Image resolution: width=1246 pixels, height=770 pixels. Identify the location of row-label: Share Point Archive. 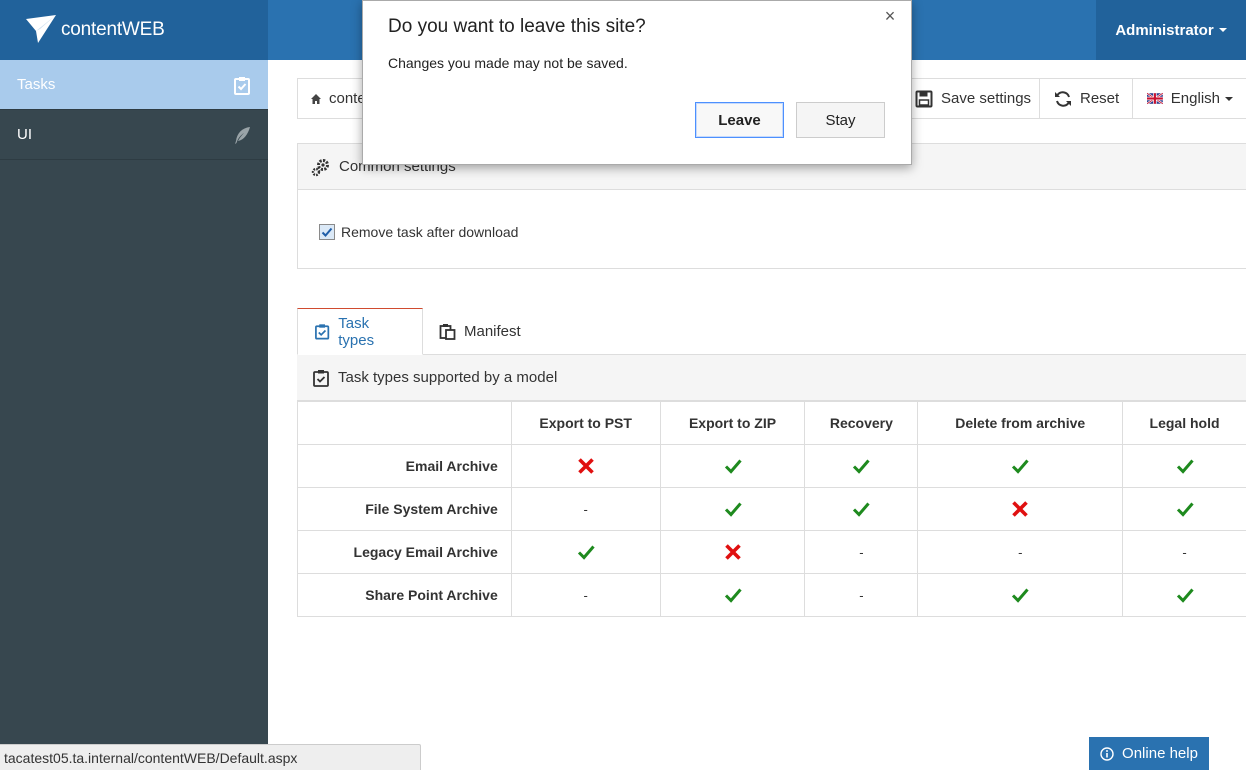
(404, 595).